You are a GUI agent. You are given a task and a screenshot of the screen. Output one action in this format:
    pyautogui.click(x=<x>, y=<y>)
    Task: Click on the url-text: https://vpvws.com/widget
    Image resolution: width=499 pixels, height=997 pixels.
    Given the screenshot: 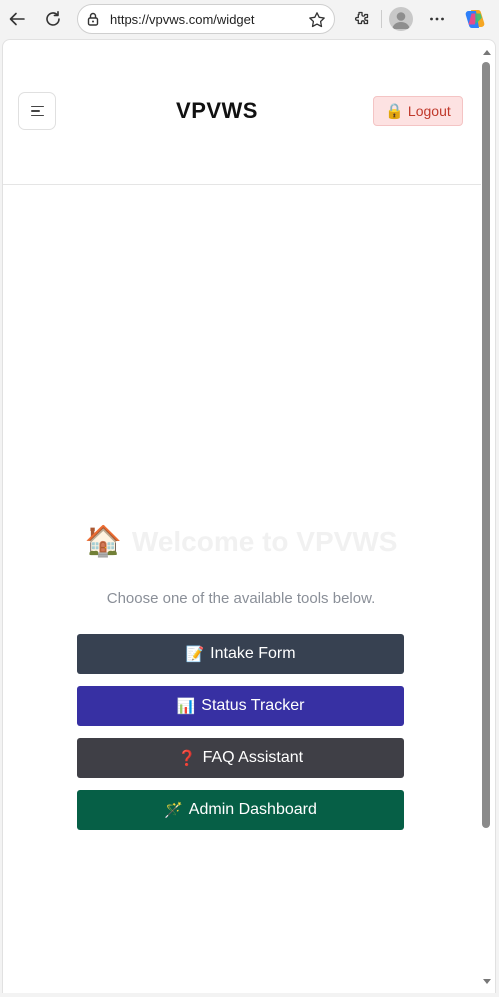 What is the action you would take?
    pyautogui.click(x=182, y=19)
    